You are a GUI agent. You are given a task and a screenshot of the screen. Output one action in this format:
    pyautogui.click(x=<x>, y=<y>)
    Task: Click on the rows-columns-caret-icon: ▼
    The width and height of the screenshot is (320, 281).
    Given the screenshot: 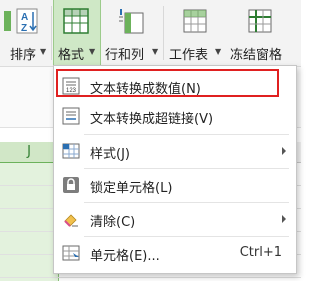 What is the action you would take?
    pyautogui.click(x=155, y=51)
    